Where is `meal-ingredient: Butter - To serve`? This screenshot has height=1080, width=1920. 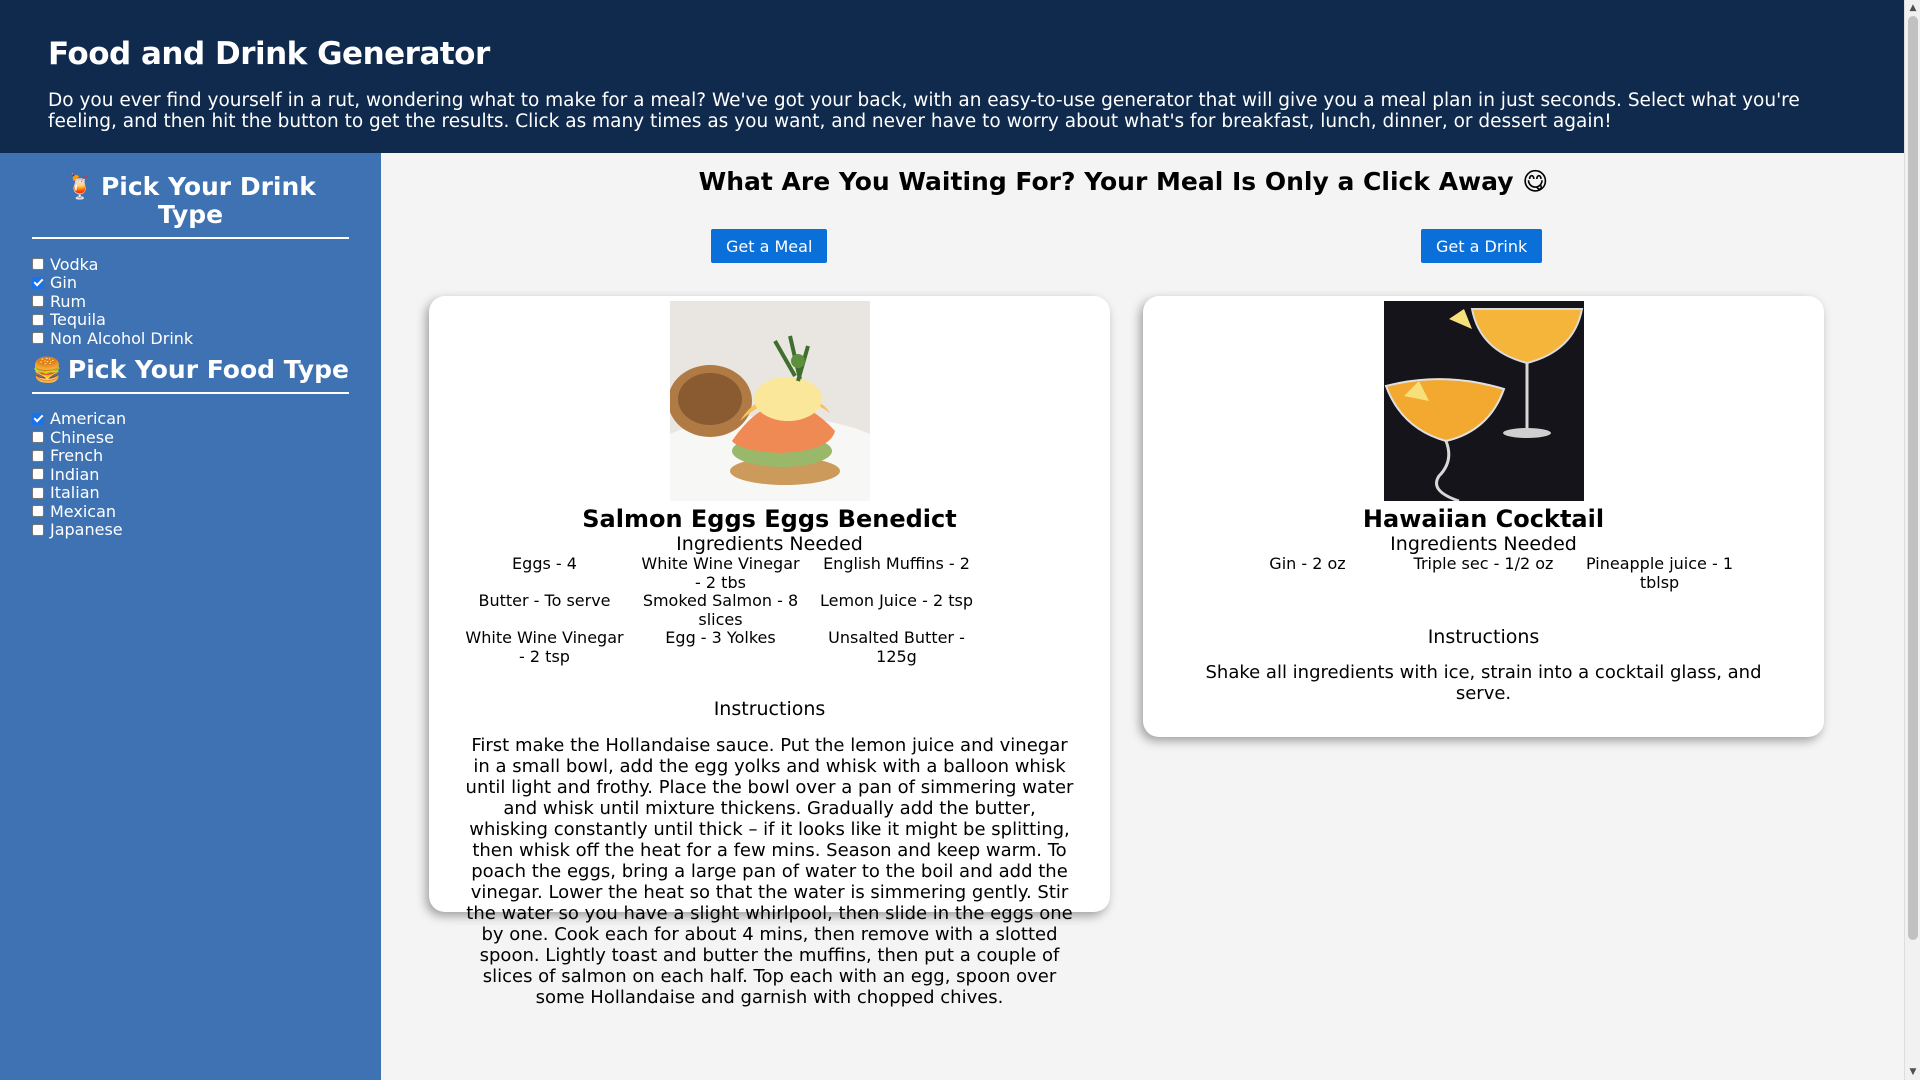 meal-ingredient: Butter - To serve is located at coordinates (544, 600).